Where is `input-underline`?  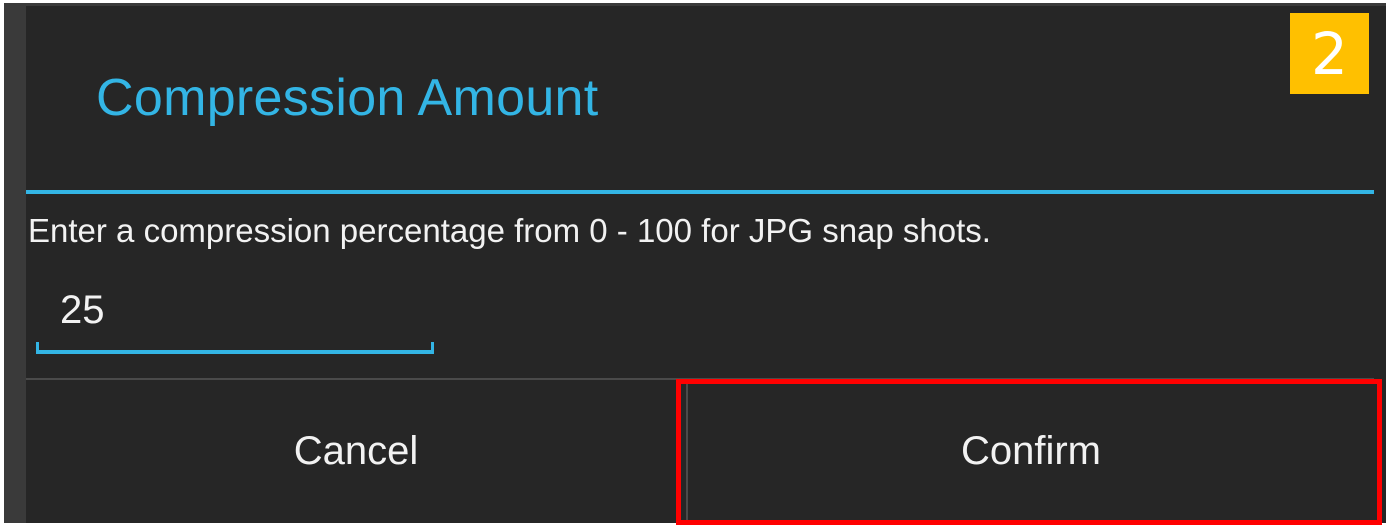 input-underline is located at coordinates (235, 352).